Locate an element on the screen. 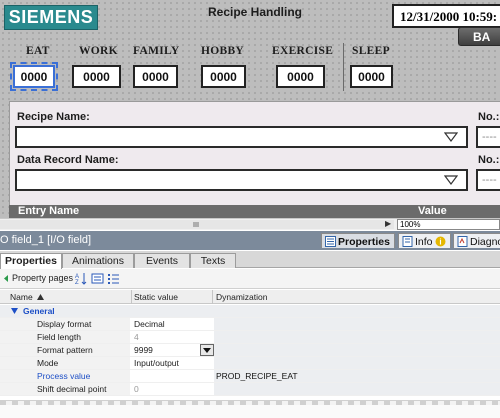 This screenshot has width=500, height=418. table-row: Field length 4 is located at coordinates (250, 337).